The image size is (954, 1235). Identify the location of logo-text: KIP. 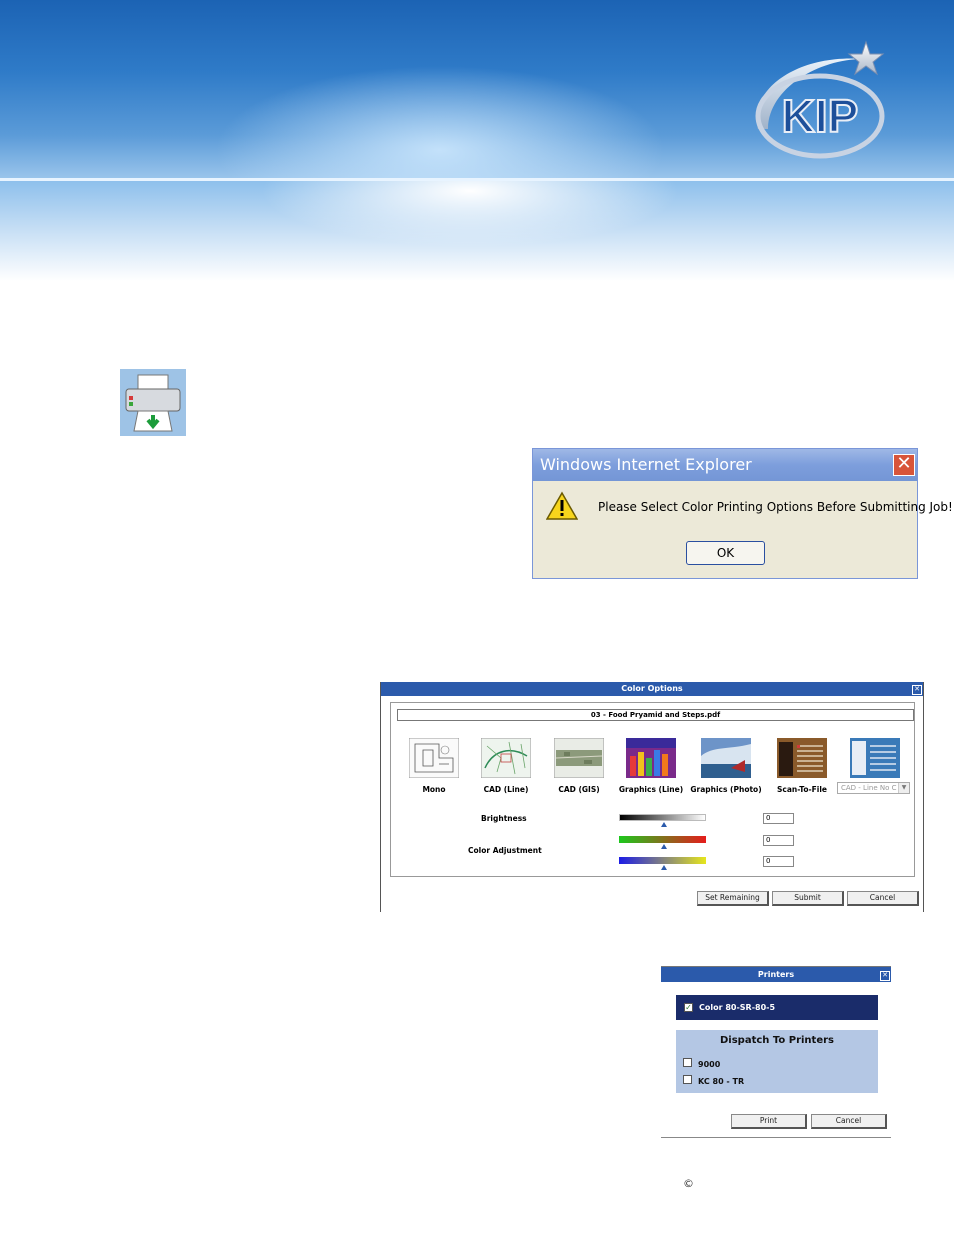
(820, 116).